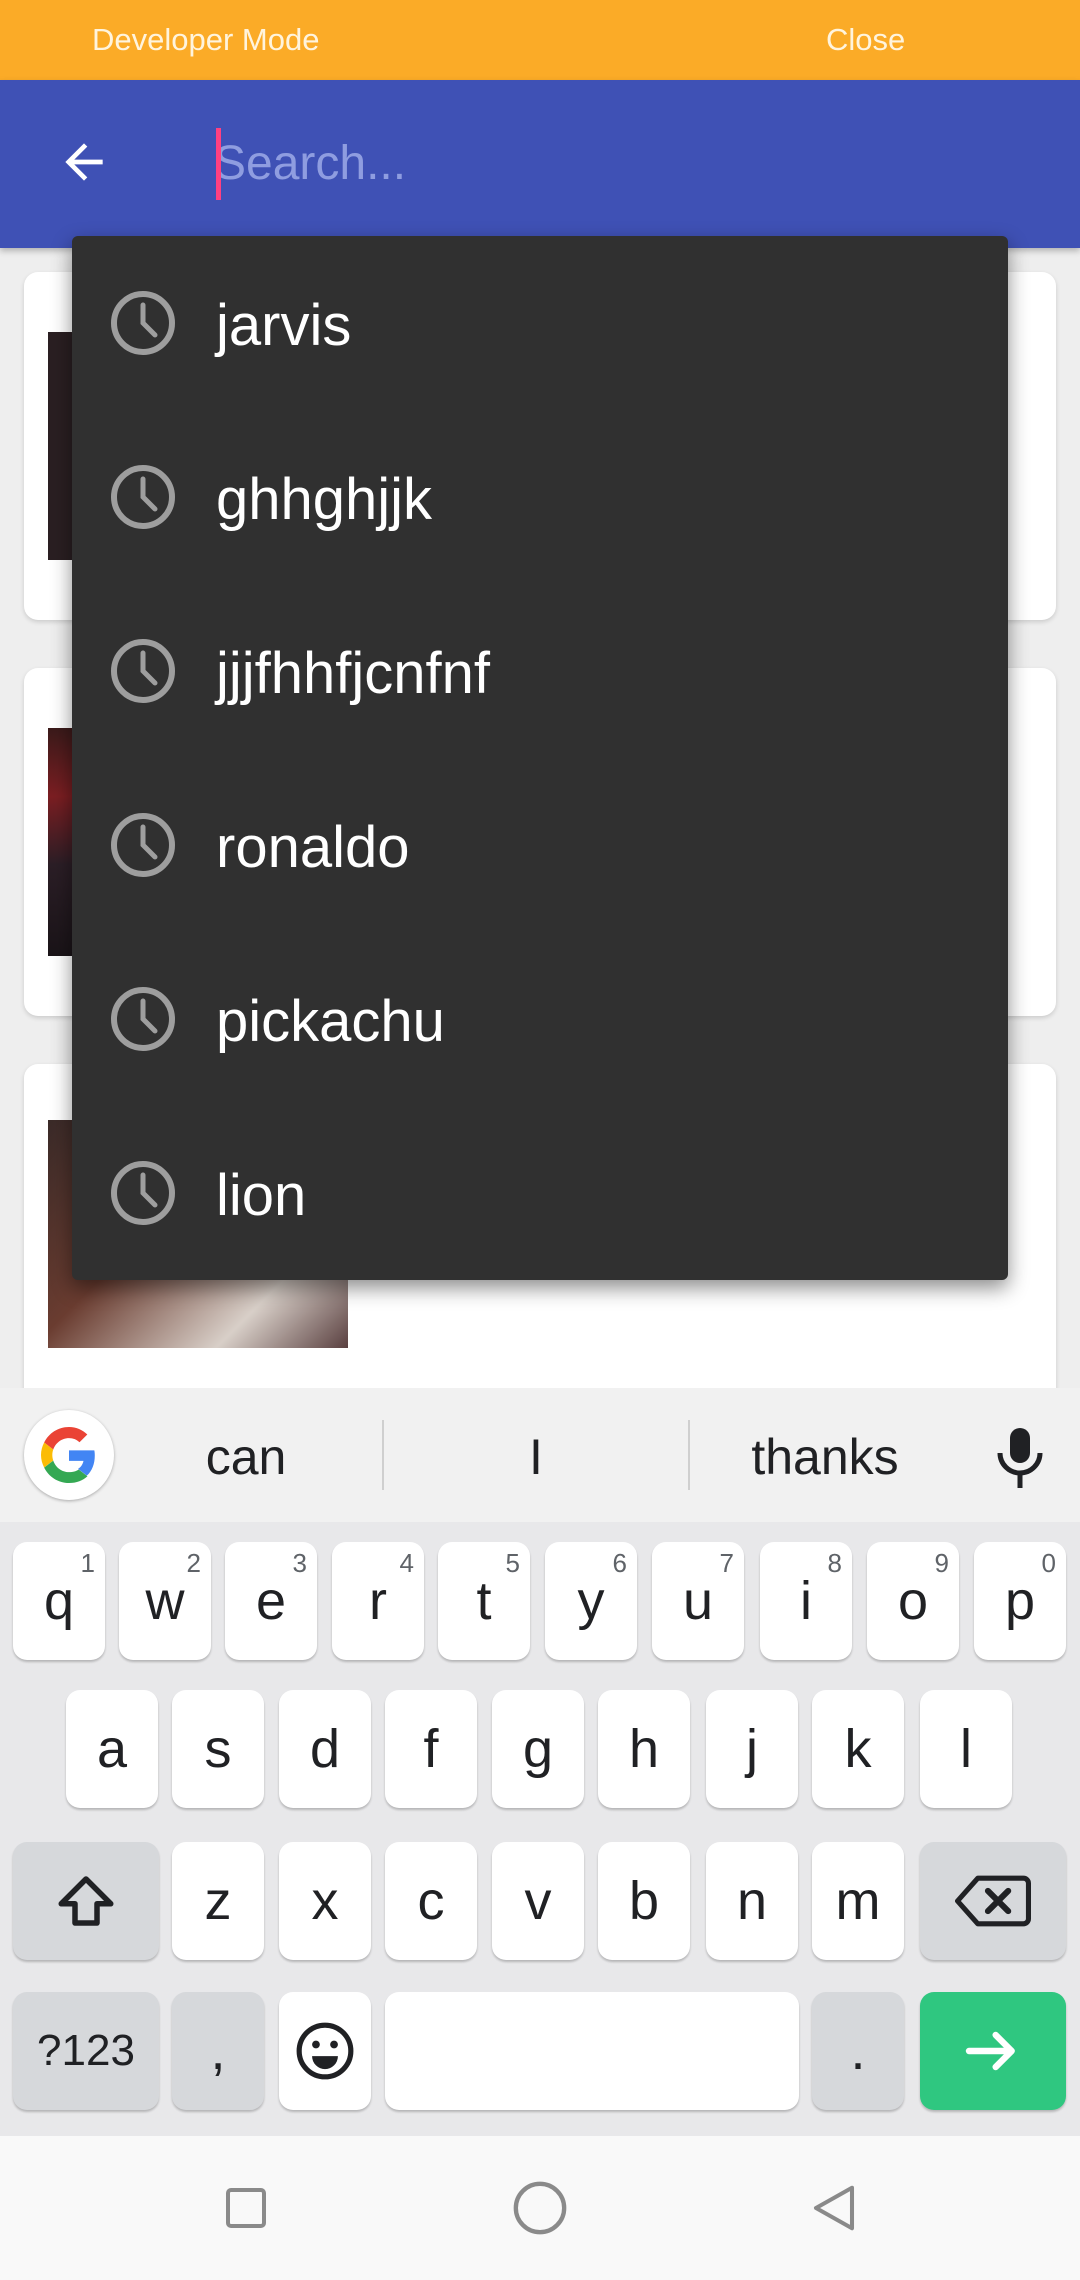 Image resolution: width=1080 pixels, height=2280 pixels. I want to click on history-item: jjjfhhfjcnfnf, so click(540, 671).